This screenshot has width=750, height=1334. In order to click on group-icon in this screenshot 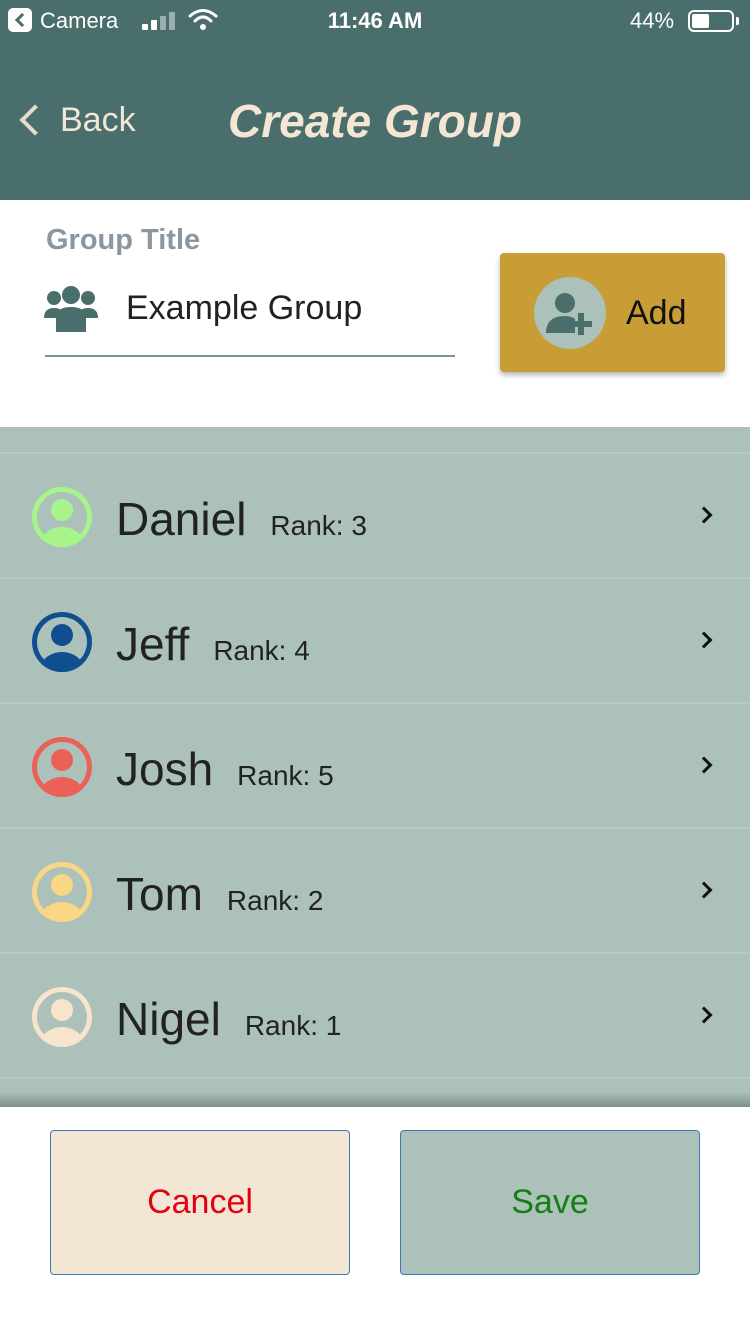, I will do `click(71, 309)`.